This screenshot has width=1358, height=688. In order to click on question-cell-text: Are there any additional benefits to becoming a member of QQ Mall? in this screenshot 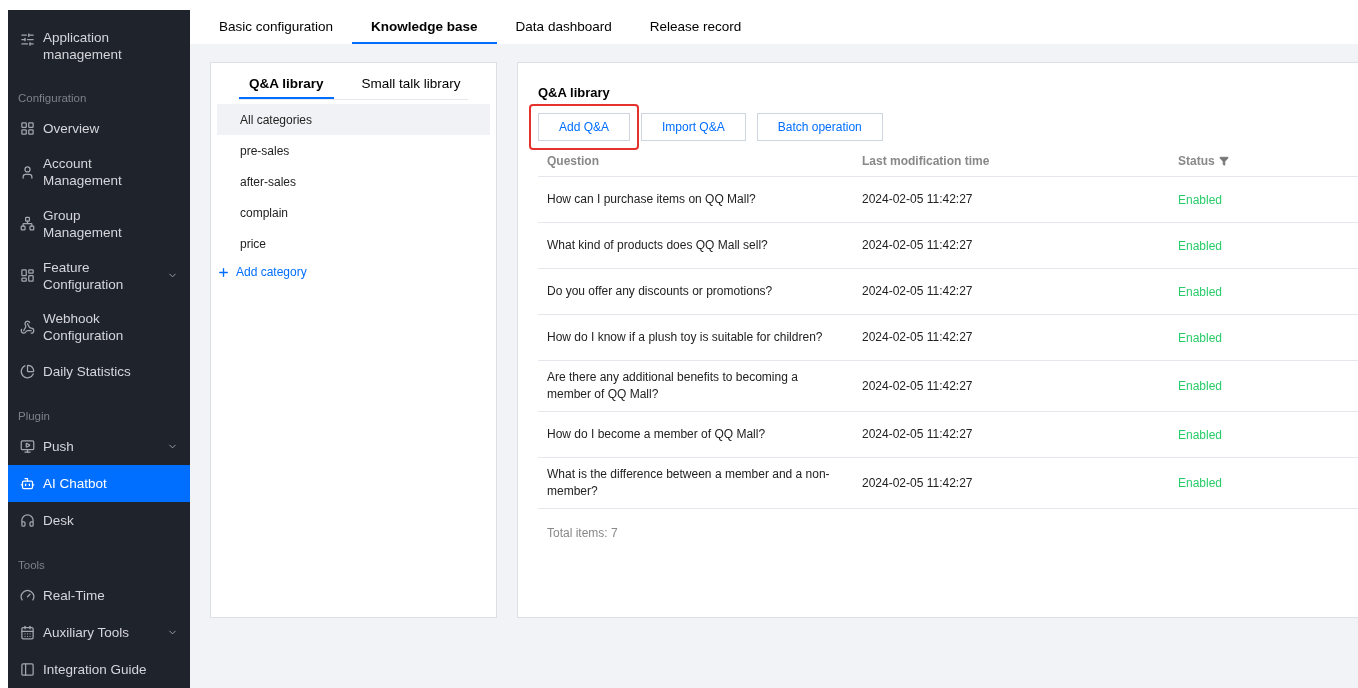, I will do `click(672, 386)`.